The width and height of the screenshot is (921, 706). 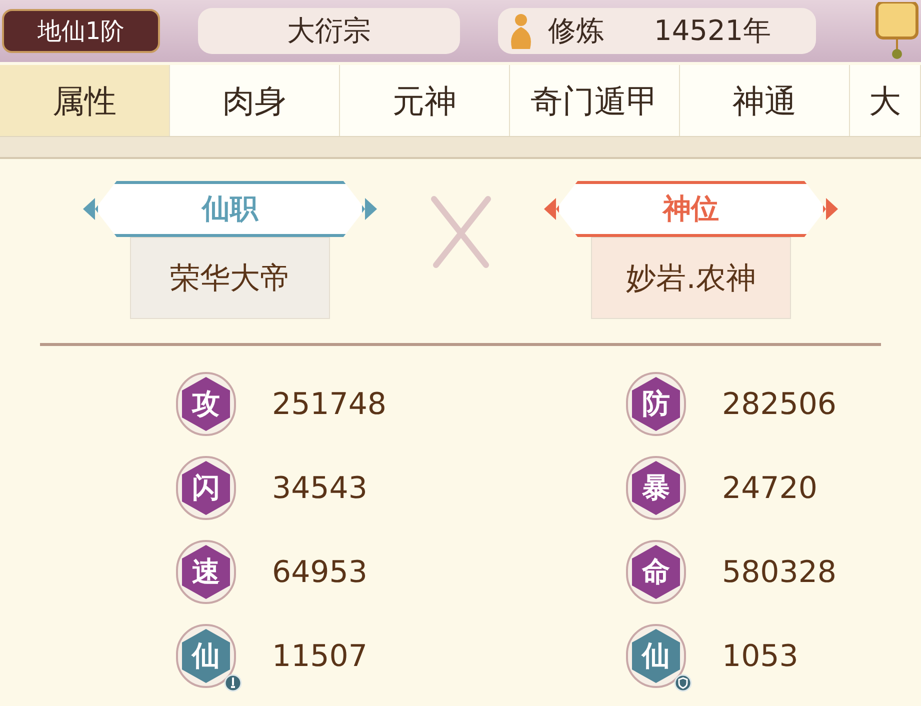 What do you see at coordinates (691, 209) in the screenshot?
I see `title-banner: 神位` at bounding box center [691, 209].